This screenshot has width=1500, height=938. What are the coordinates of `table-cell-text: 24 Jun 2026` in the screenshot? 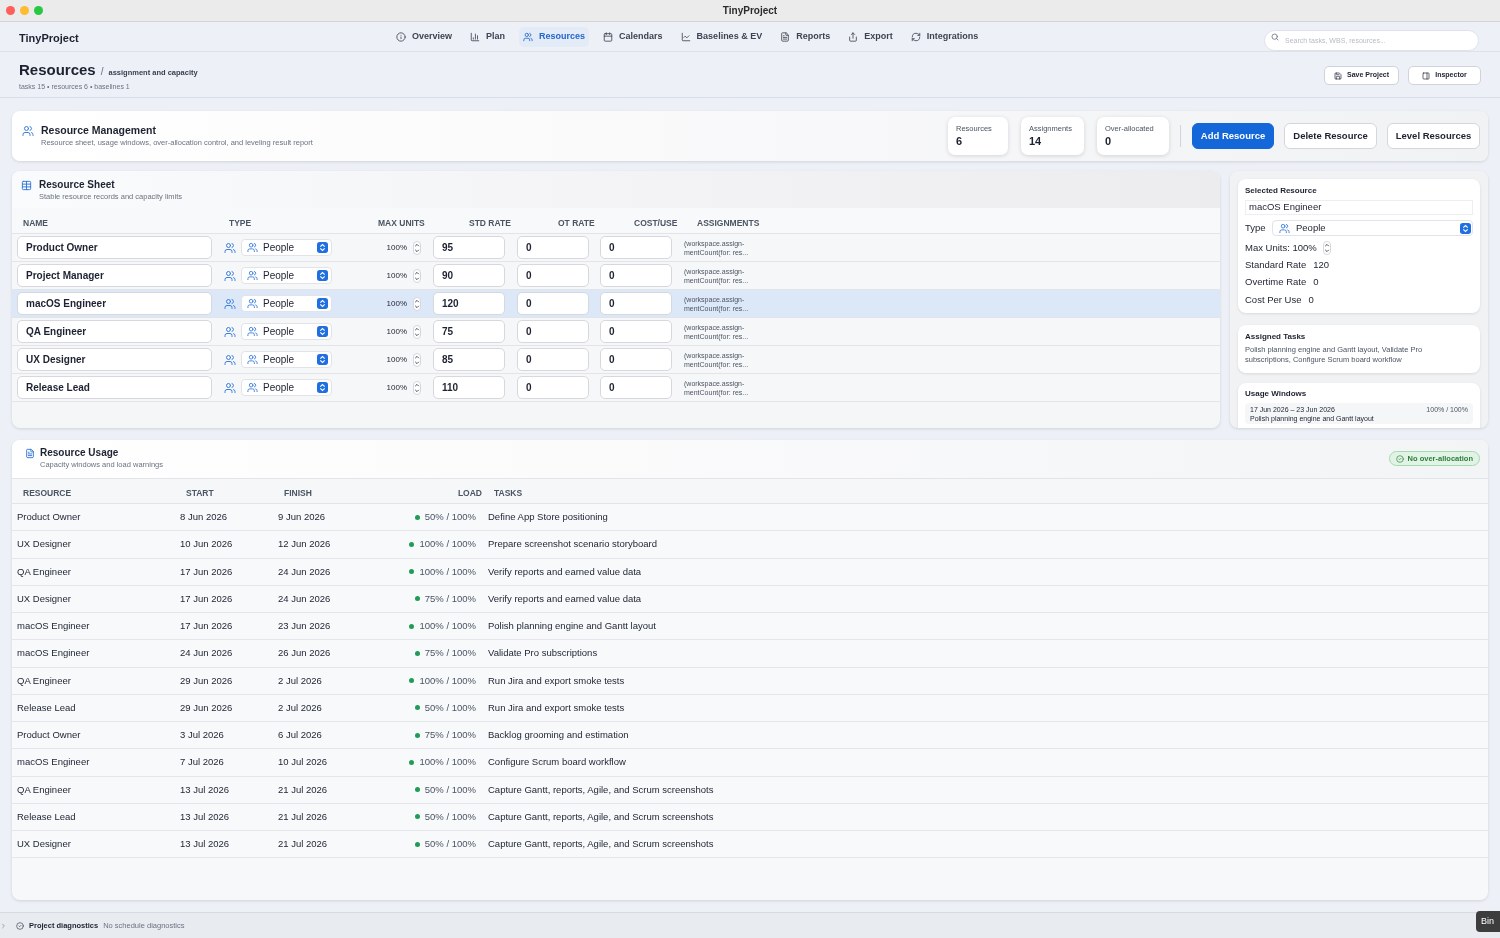 It's located at (207, 653).